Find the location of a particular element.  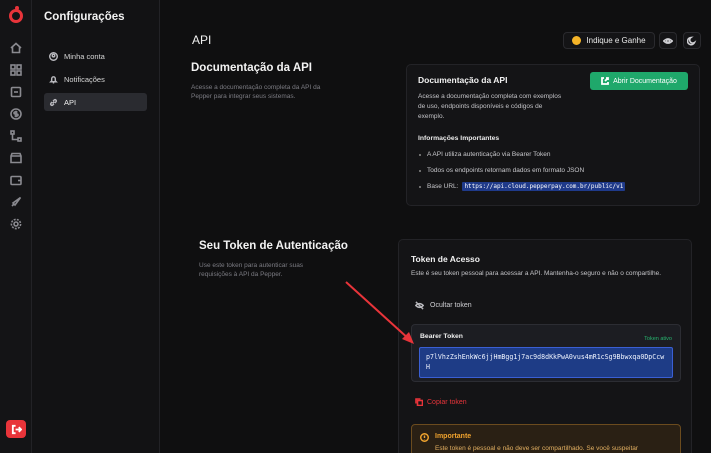

dollar-icon is located at coordinates (16, 114).